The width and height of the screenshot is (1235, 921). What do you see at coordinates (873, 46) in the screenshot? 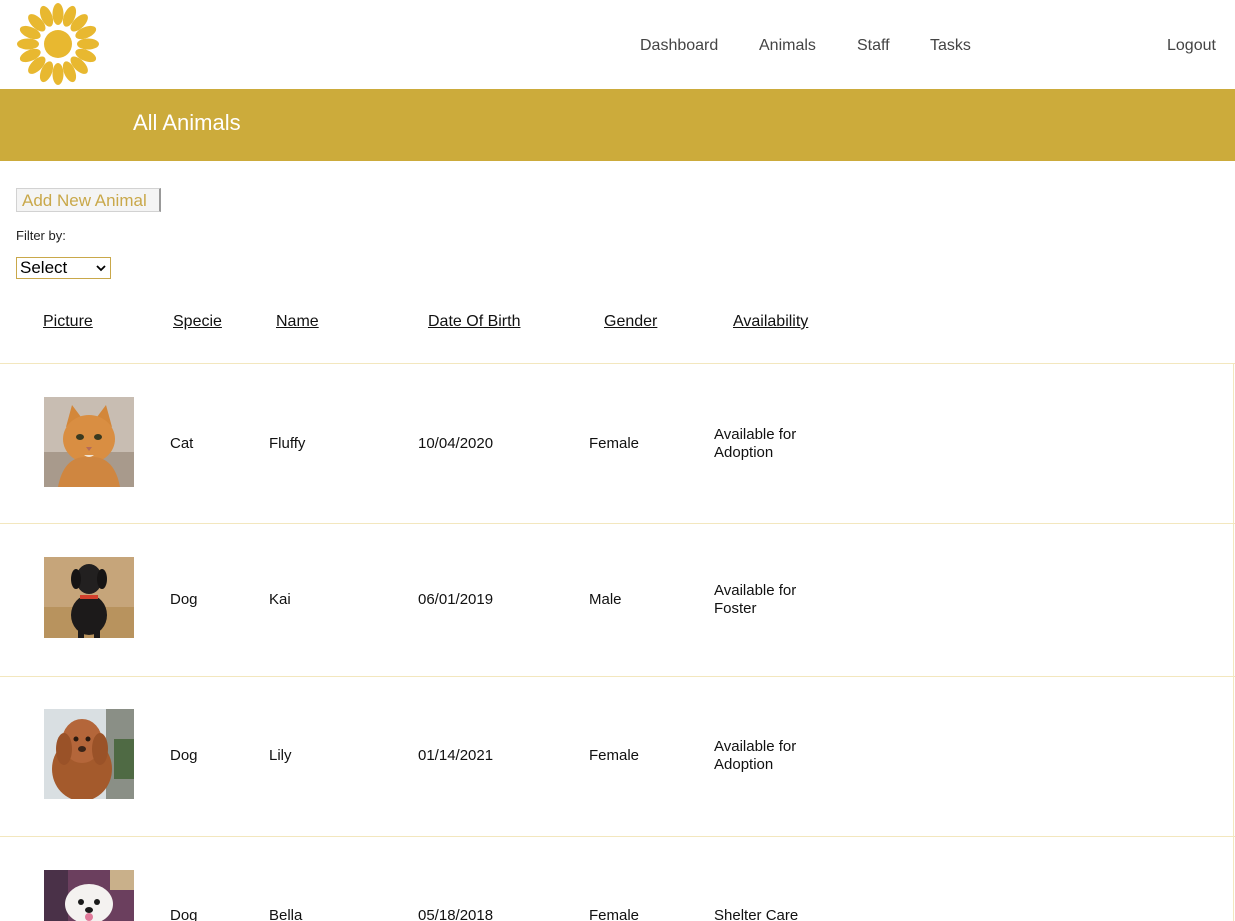
I see `nav-link-staff: Staff` at bounding box center [873, 46].